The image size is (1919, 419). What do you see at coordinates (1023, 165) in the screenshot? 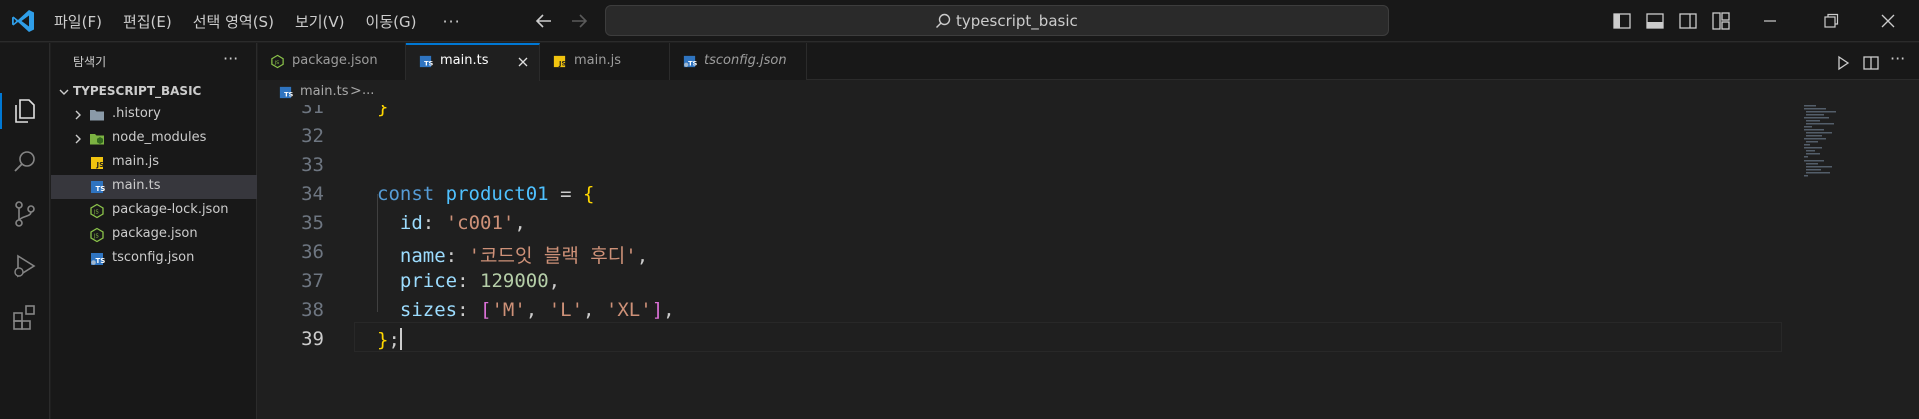
I see `code-line: 33` at bounding box center [1023, 165].